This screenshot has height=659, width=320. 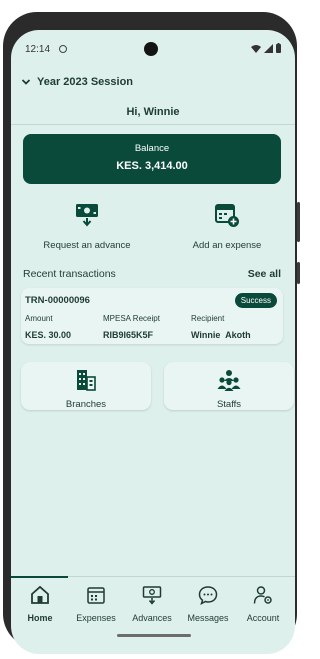 I want to click on calendar-add-icon, so click(x=227, y=215).